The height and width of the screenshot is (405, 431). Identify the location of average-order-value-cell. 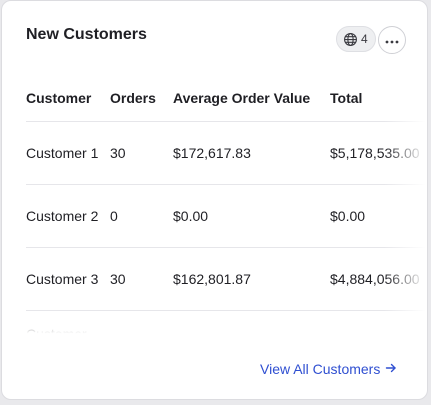
(251, 323).